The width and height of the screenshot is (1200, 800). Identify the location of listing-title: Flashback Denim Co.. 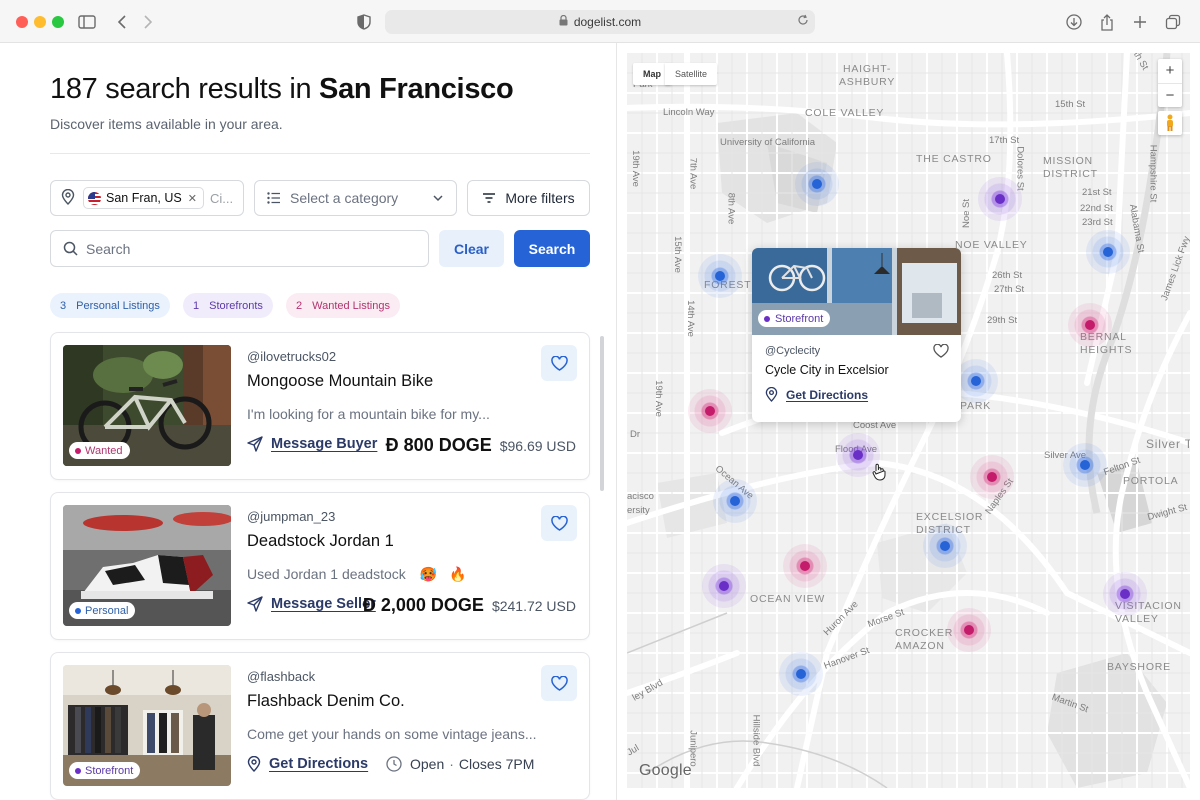
(326, 701).